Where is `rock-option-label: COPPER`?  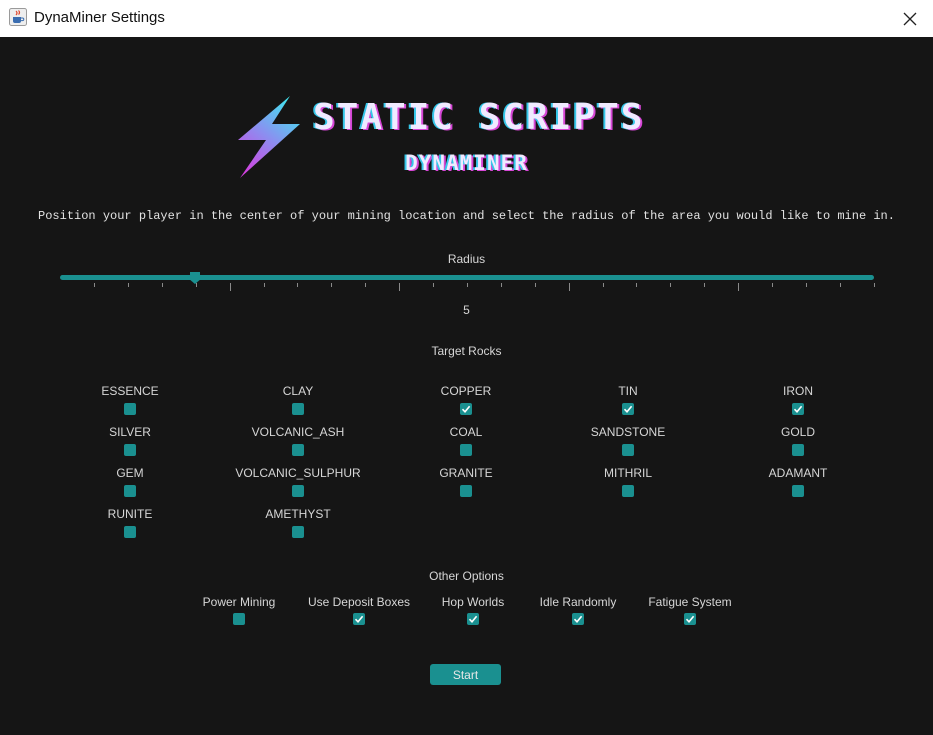
rock-option-label: COPPER is located at coordinates (466, 391).